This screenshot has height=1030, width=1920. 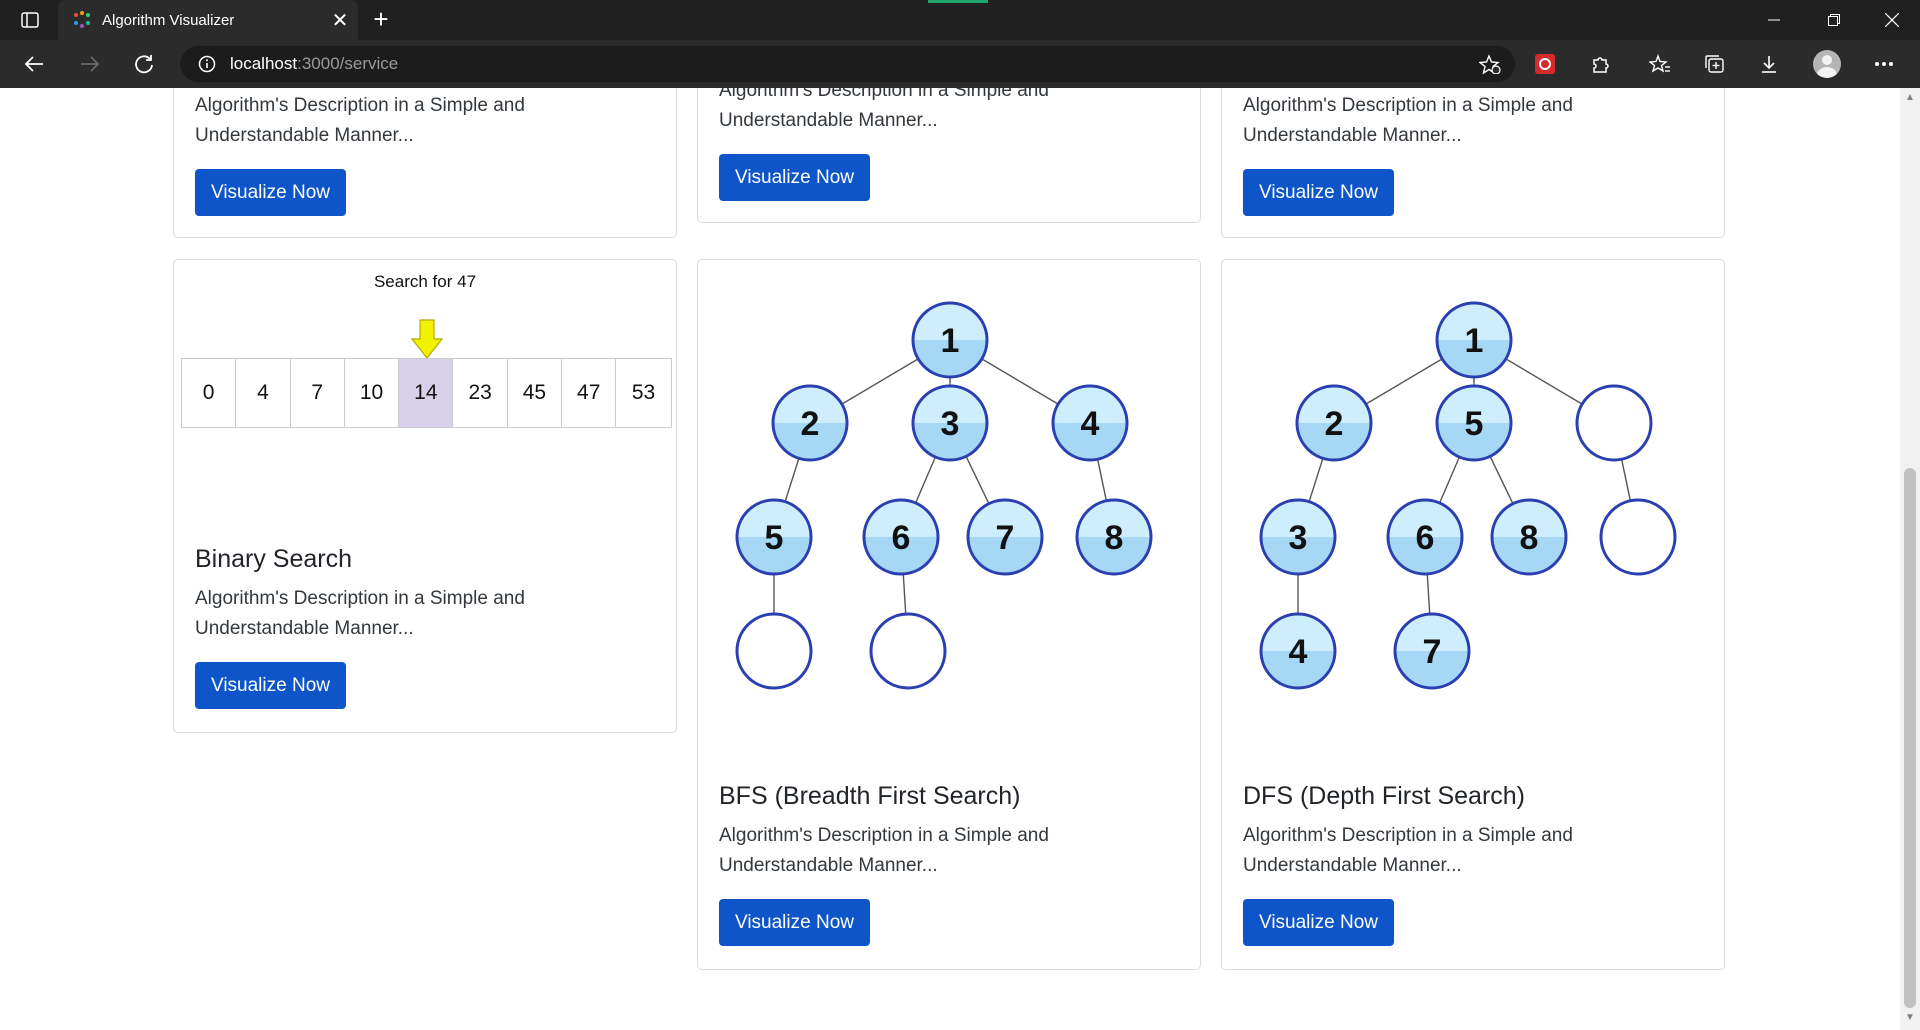 What do you see at coordinates (263, 393) in the screenshot?
I see `array-cell: 4` at bounding box center [263, 393].